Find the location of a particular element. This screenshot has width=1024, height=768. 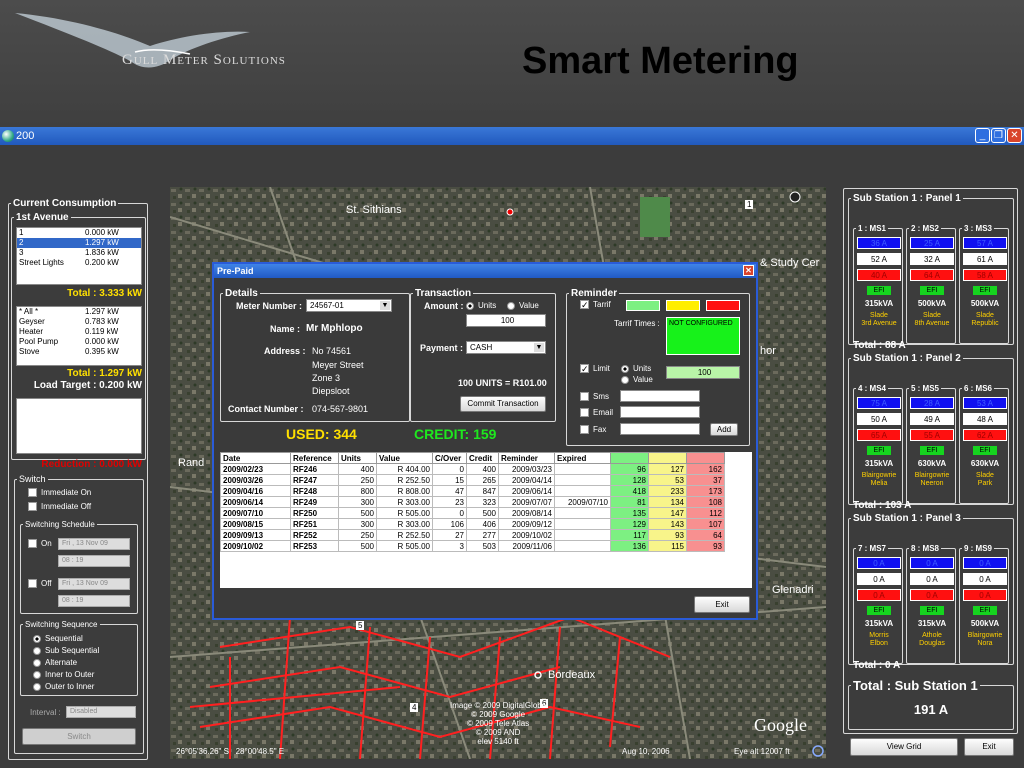

amount-stepper: 100 is located at coordinates (506, 320).